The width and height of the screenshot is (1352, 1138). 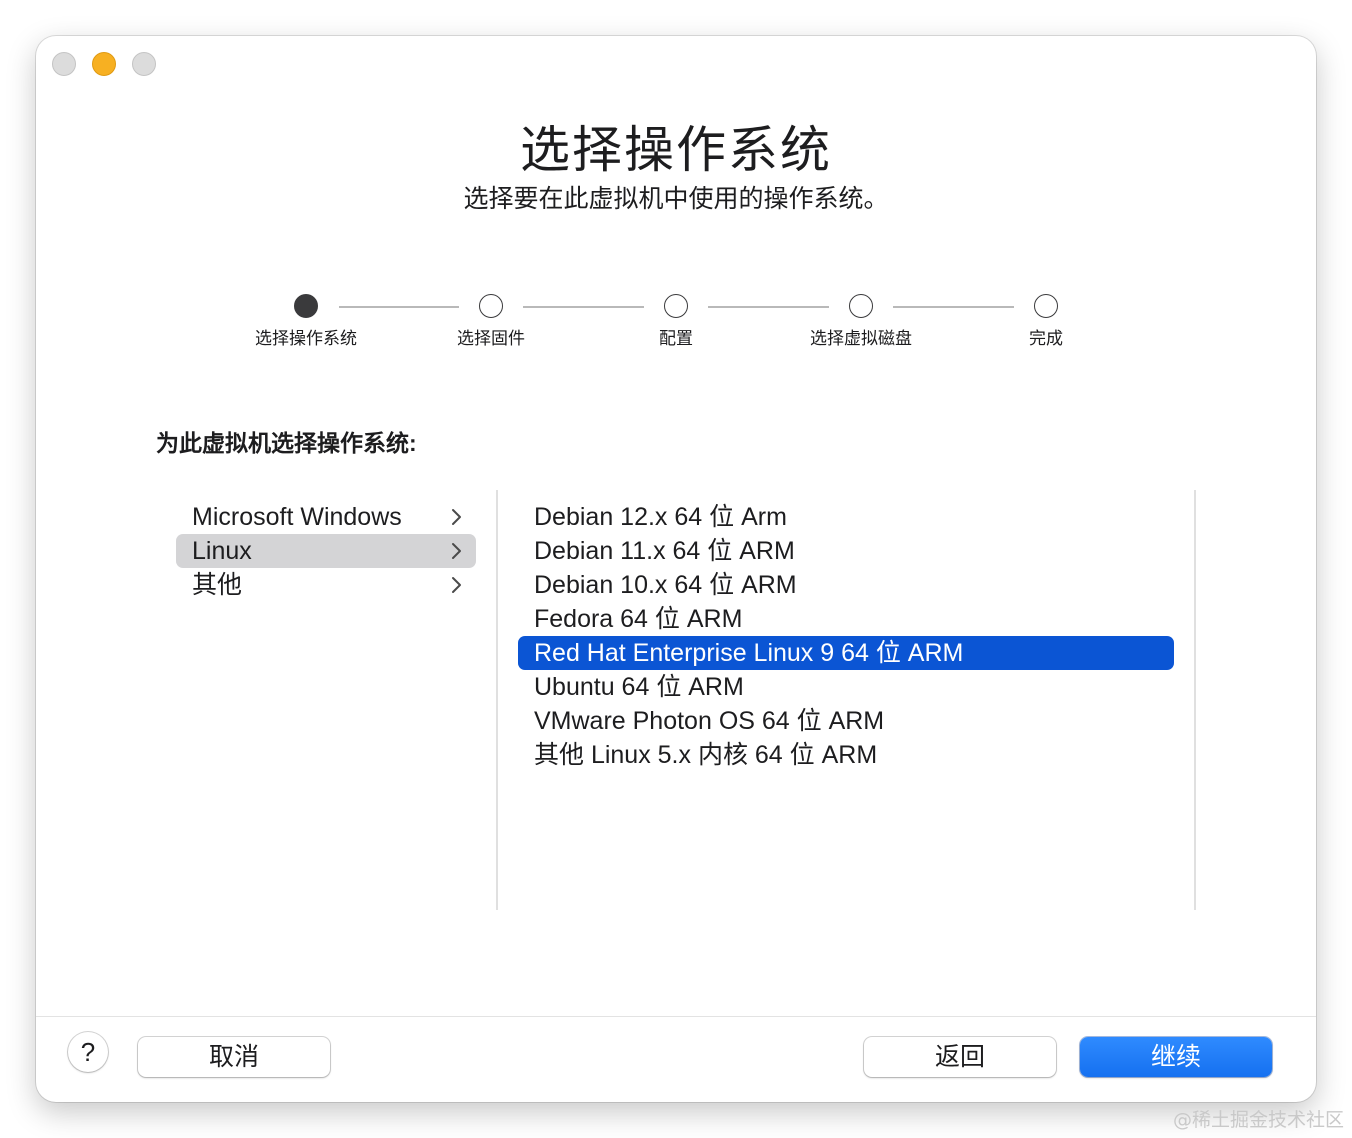 What do you see at coordinates (286, 443) in the screenshot?
I see `section-label: 为此虚拟机选择操作系统:` at bounding box center [286, 443].